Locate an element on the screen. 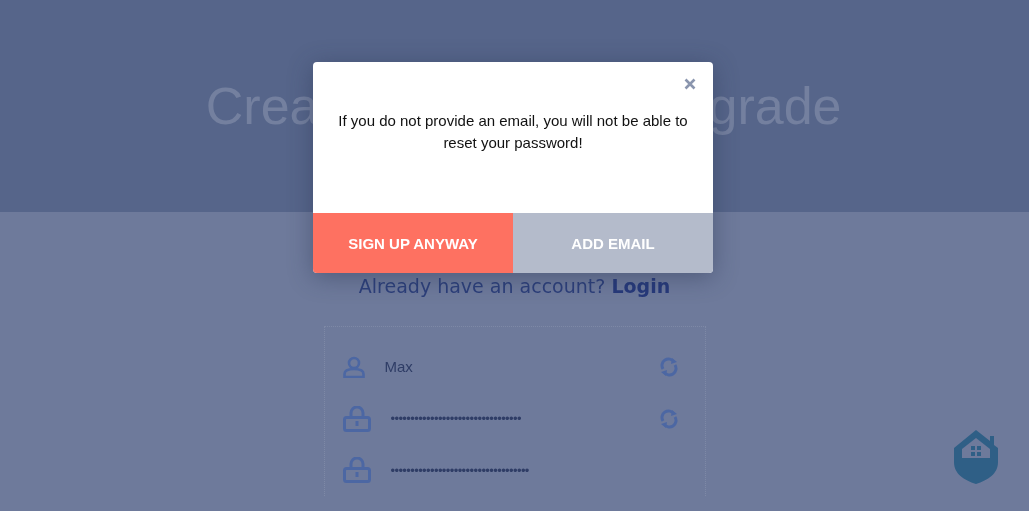 The image size is (1029, 511). close-icon is located at coordinates (690, 84).